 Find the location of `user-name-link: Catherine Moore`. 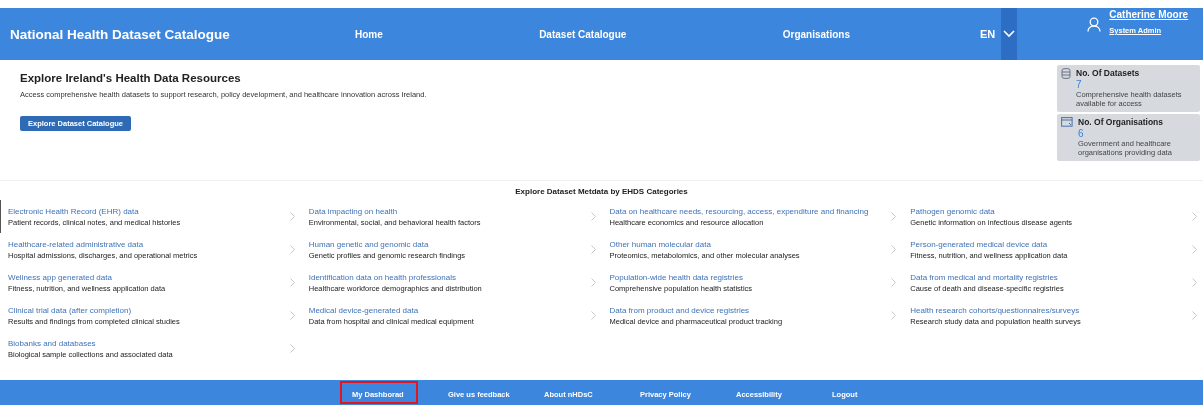

user-name-link: Catherine Moore is located at coordinates (1149, 14).